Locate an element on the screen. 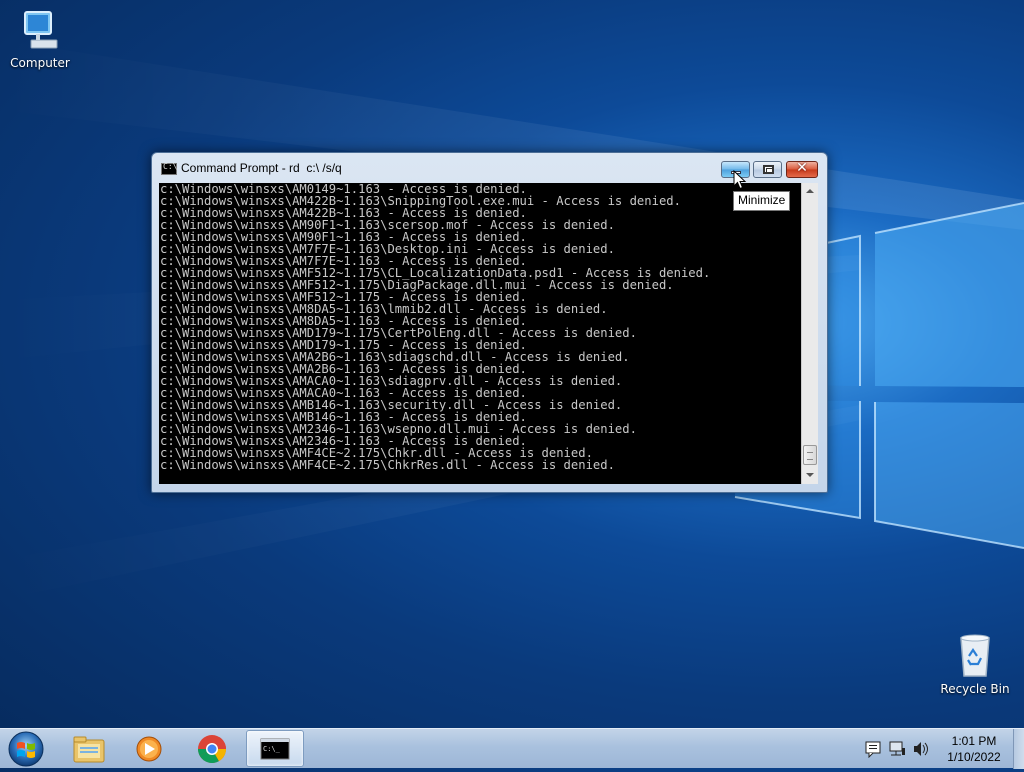 This screenshot has height=772, width=1024. close-button: ✕ is located at coordinates (802, 169).